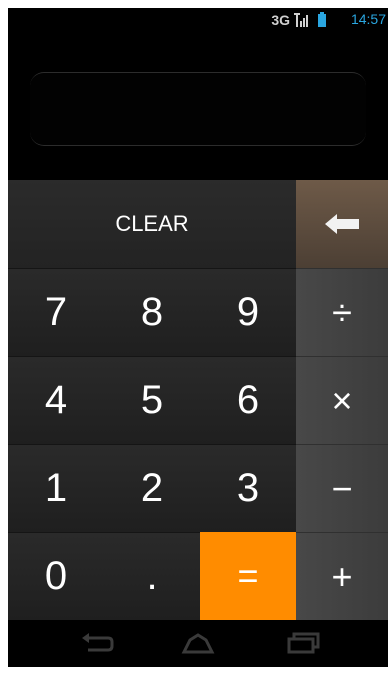 Image resolution: width=390 pixels, height=673 pixels. I want to click on digit-1-button: 1, so click(56, 488).